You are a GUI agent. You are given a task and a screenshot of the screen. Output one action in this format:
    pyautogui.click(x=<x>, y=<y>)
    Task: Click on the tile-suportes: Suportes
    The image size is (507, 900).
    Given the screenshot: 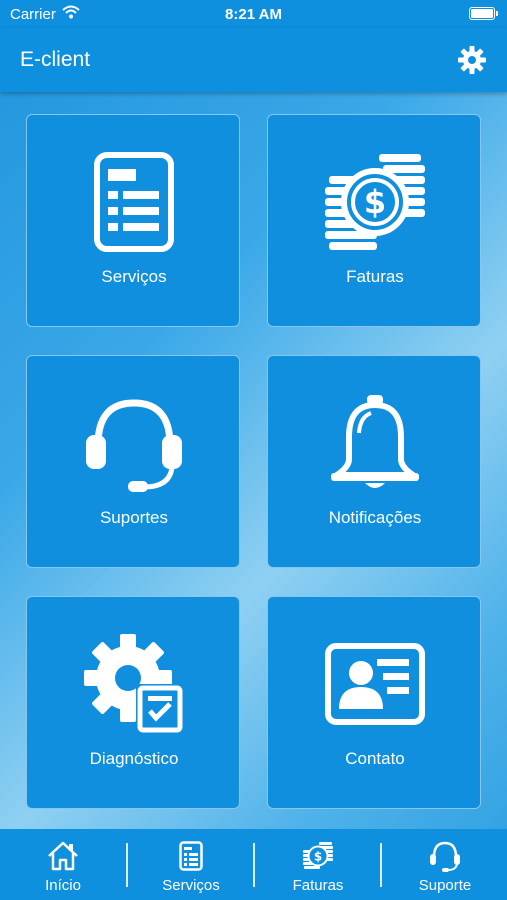 What is the action you would take?
    pyautogui.click(x=133, y=461)
    